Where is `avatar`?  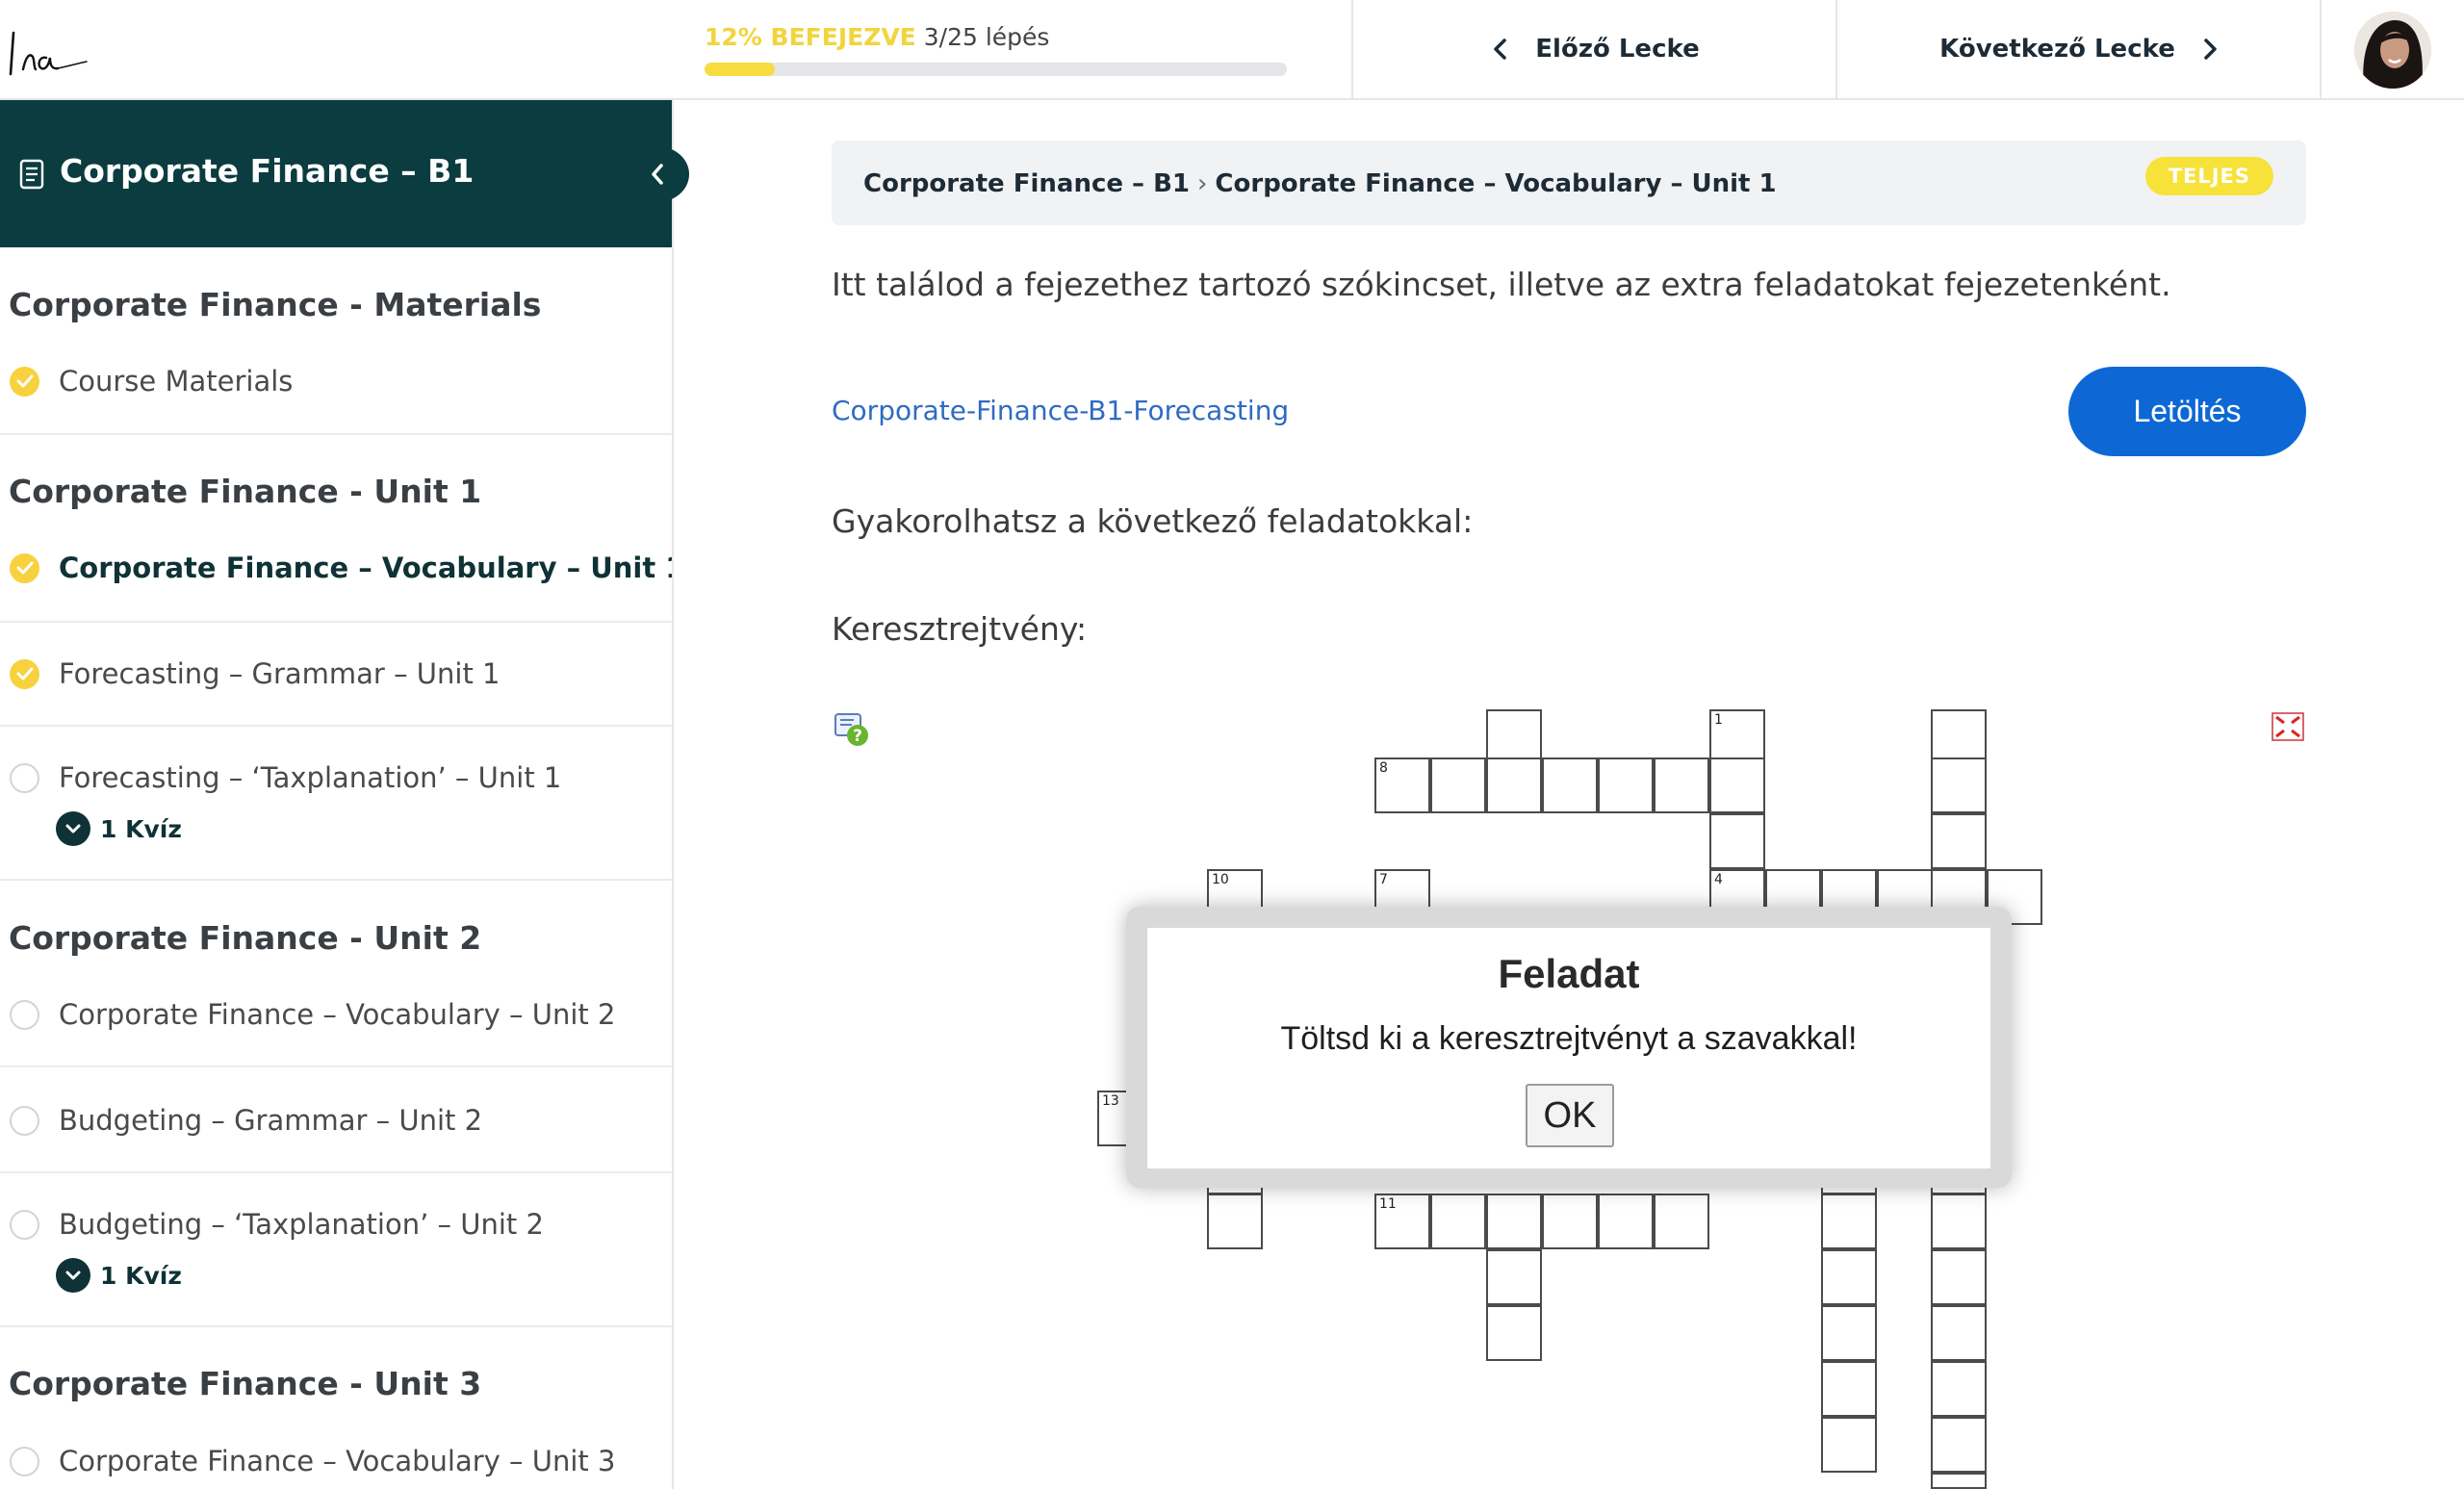 avatar is located at coordinates (2392, 51).